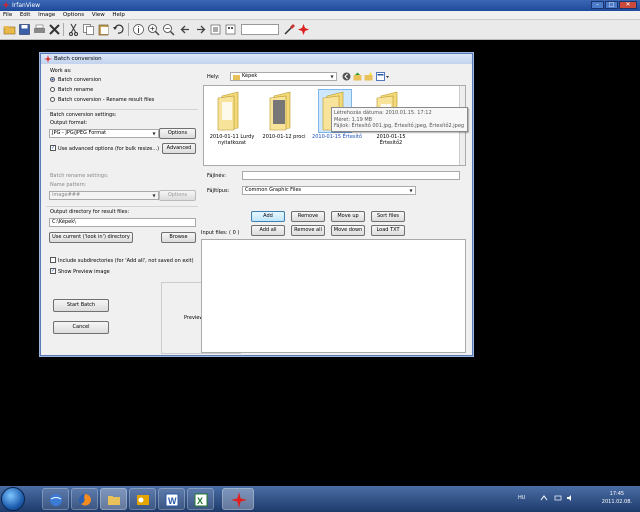 This screenshot has height=512, width=640. What do you see at coordinates (232, 120) in the screenshot?
I see `folder-item: 2010-01-11 Lurdy nyitatkozat` at bounding box center [232, 120].